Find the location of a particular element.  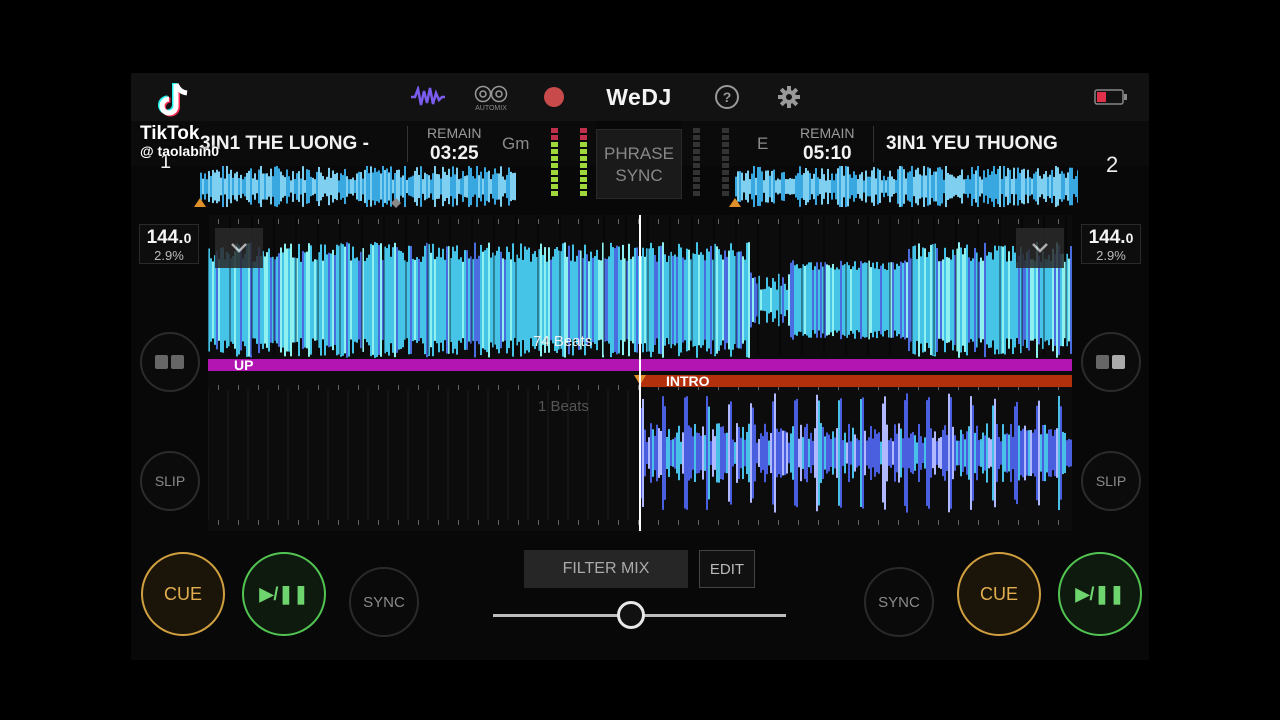

automix-button: AUTOMIX is located at coordinates (491, 98).